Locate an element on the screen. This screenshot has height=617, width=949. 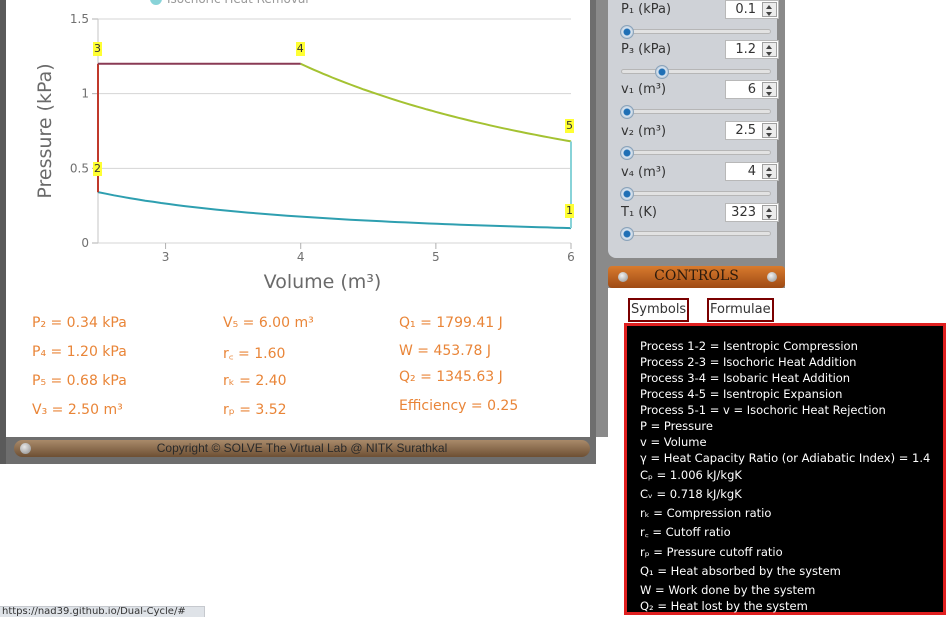
param-label-t1: T₁ (K) is located at coordinates (639, 212).